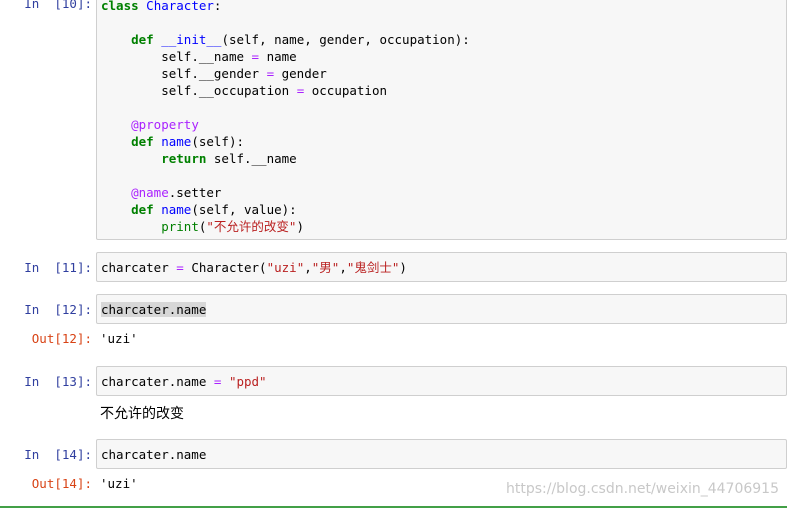 The width and height of the screenshot is (787, 508). I want to click on decorator: @name, so click(150, 192).